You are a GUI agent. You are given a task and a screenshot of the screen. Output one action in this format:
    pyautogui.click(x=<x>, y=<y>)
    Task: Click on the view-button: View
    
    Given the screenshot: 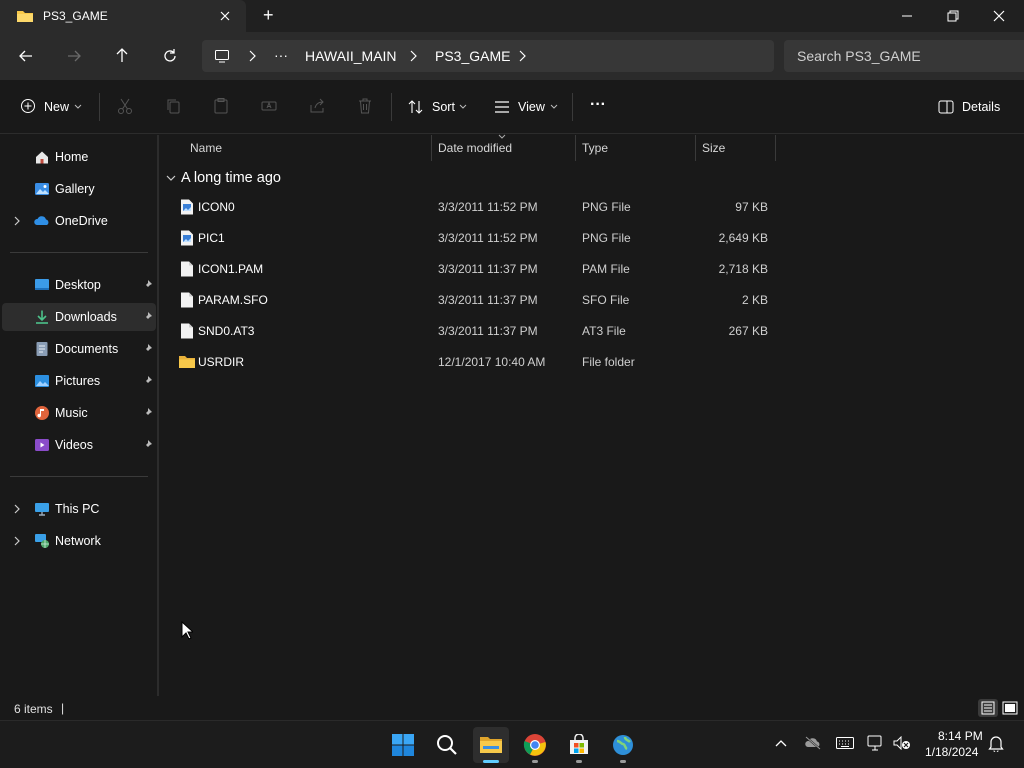 What is the action you would take?
    pyautogui.click(x=525, y=107)
    